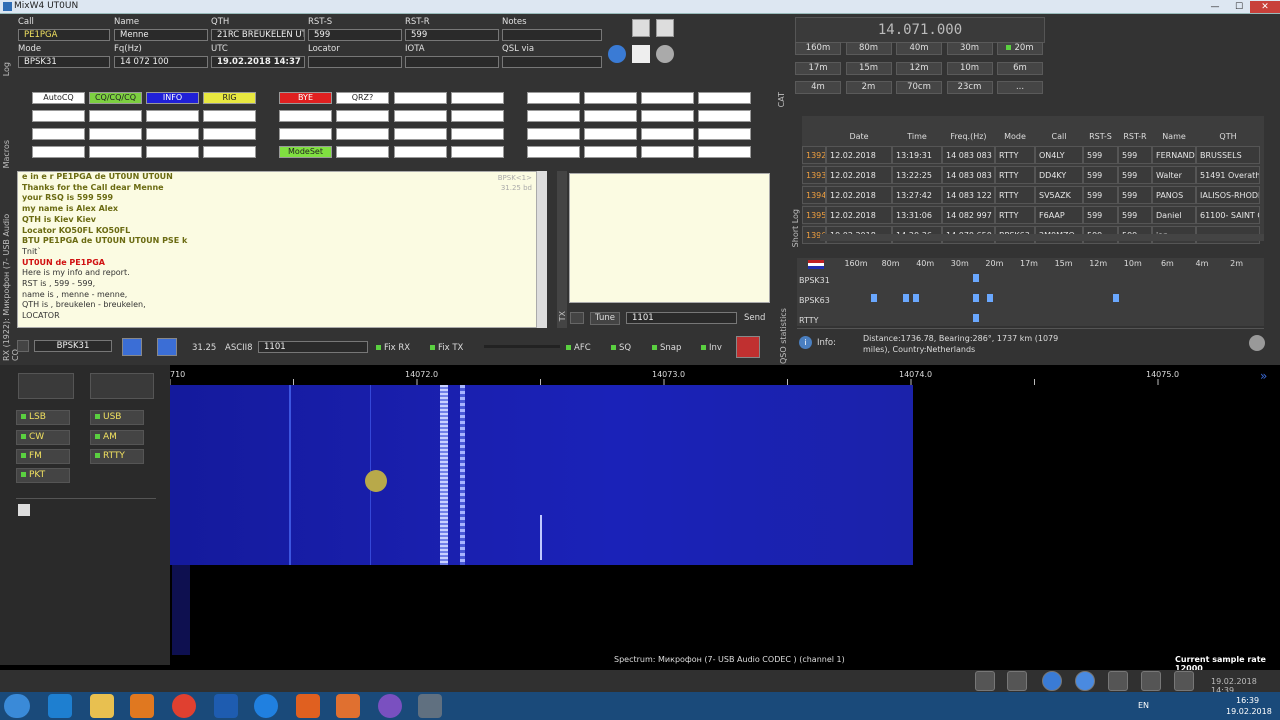  What do you see at coordinates (1085, 681) in the screenshot?
I see `sync-icon` at bounding box center [1085, 681].